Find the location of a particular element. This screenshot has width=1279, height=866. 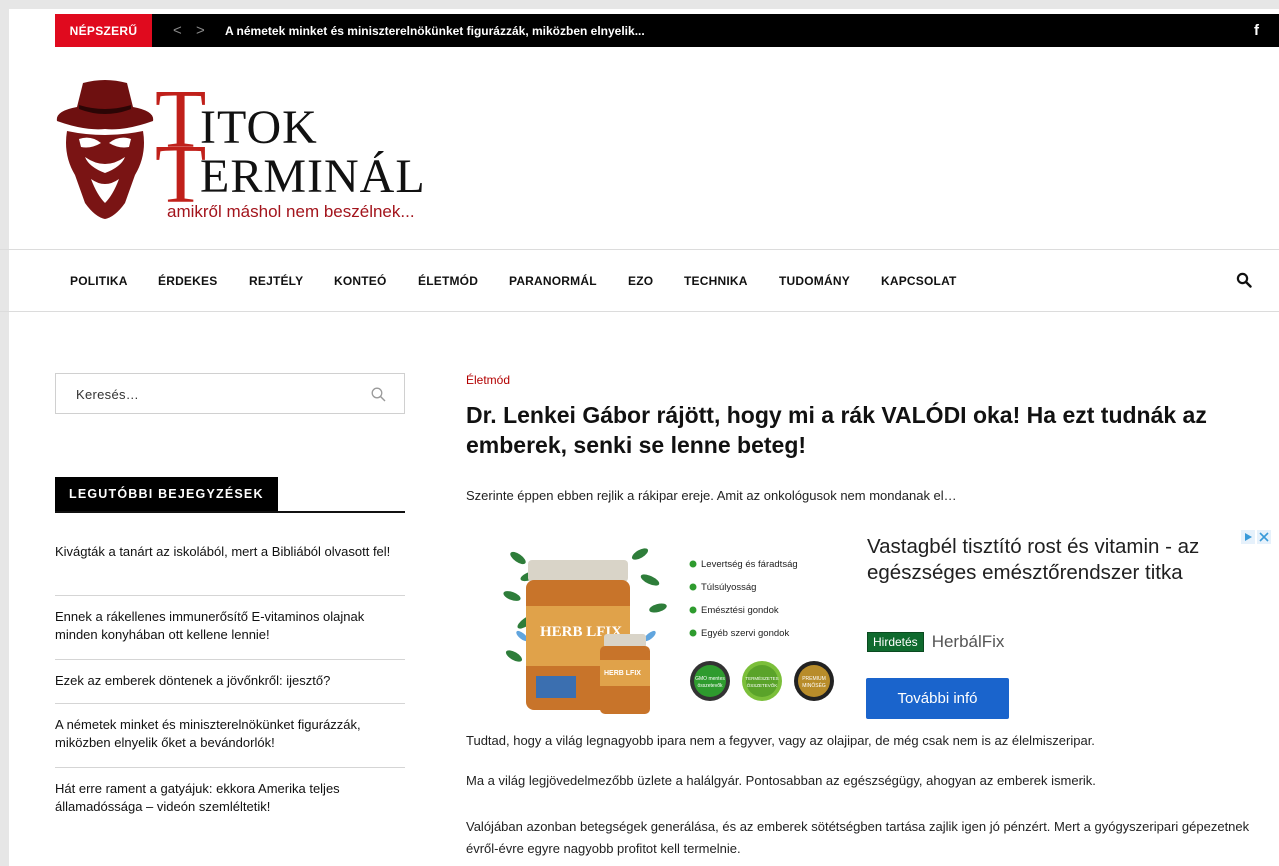

nav-item-technika: TECHNIKA is located at coordinates (716, 280).